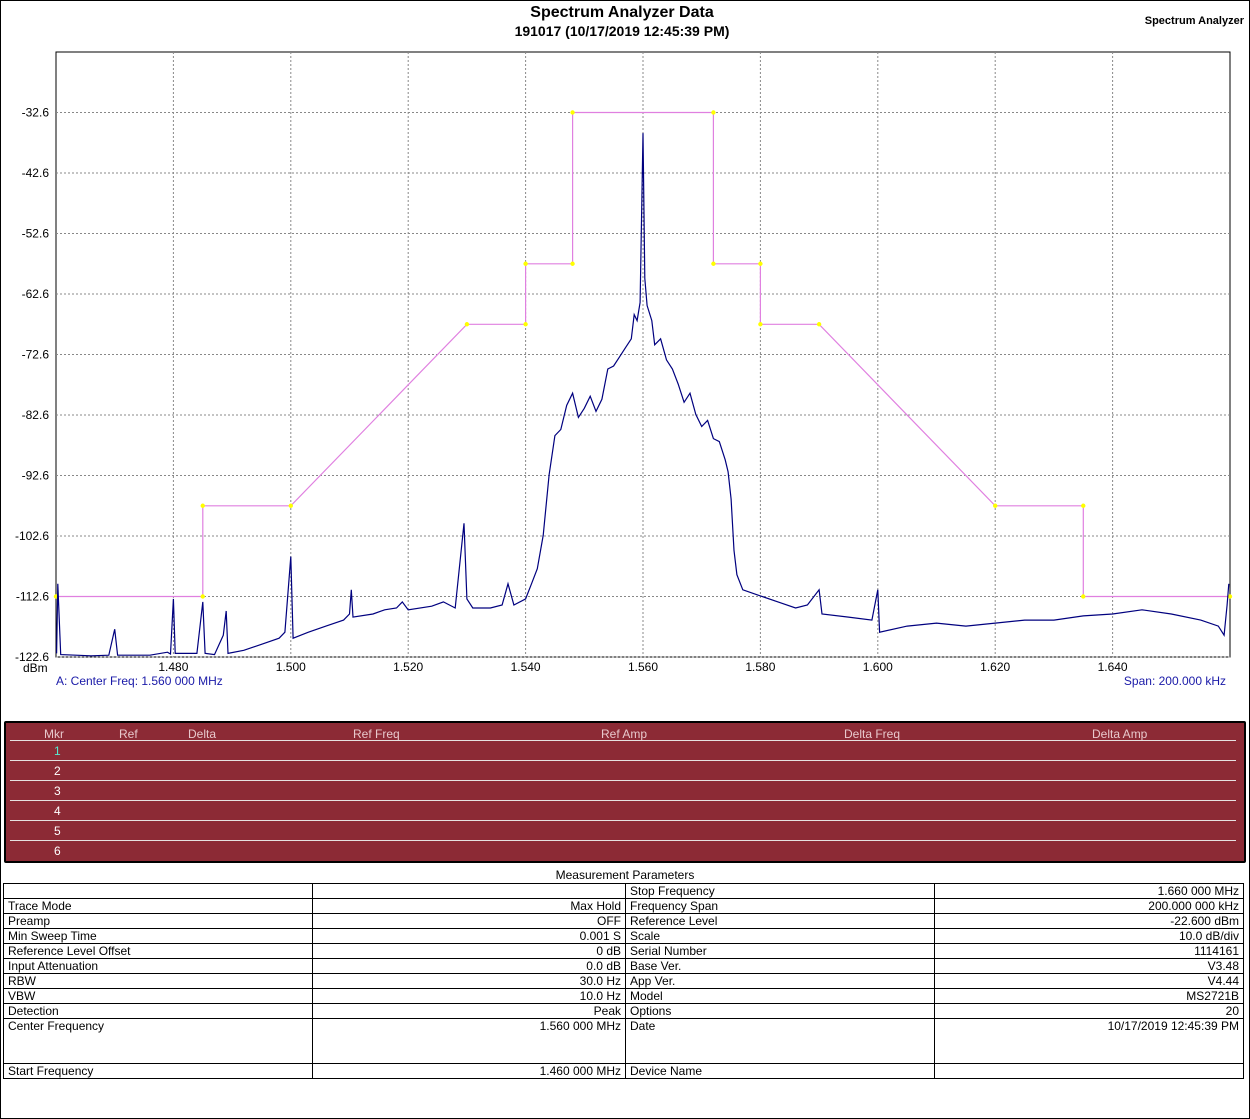 This screenshot has width=1250, height=1119. What do you see at coordinates (469, 936) in the screenshot?
I see `param-value: 0.001 S` at bounding box center [469, 936].